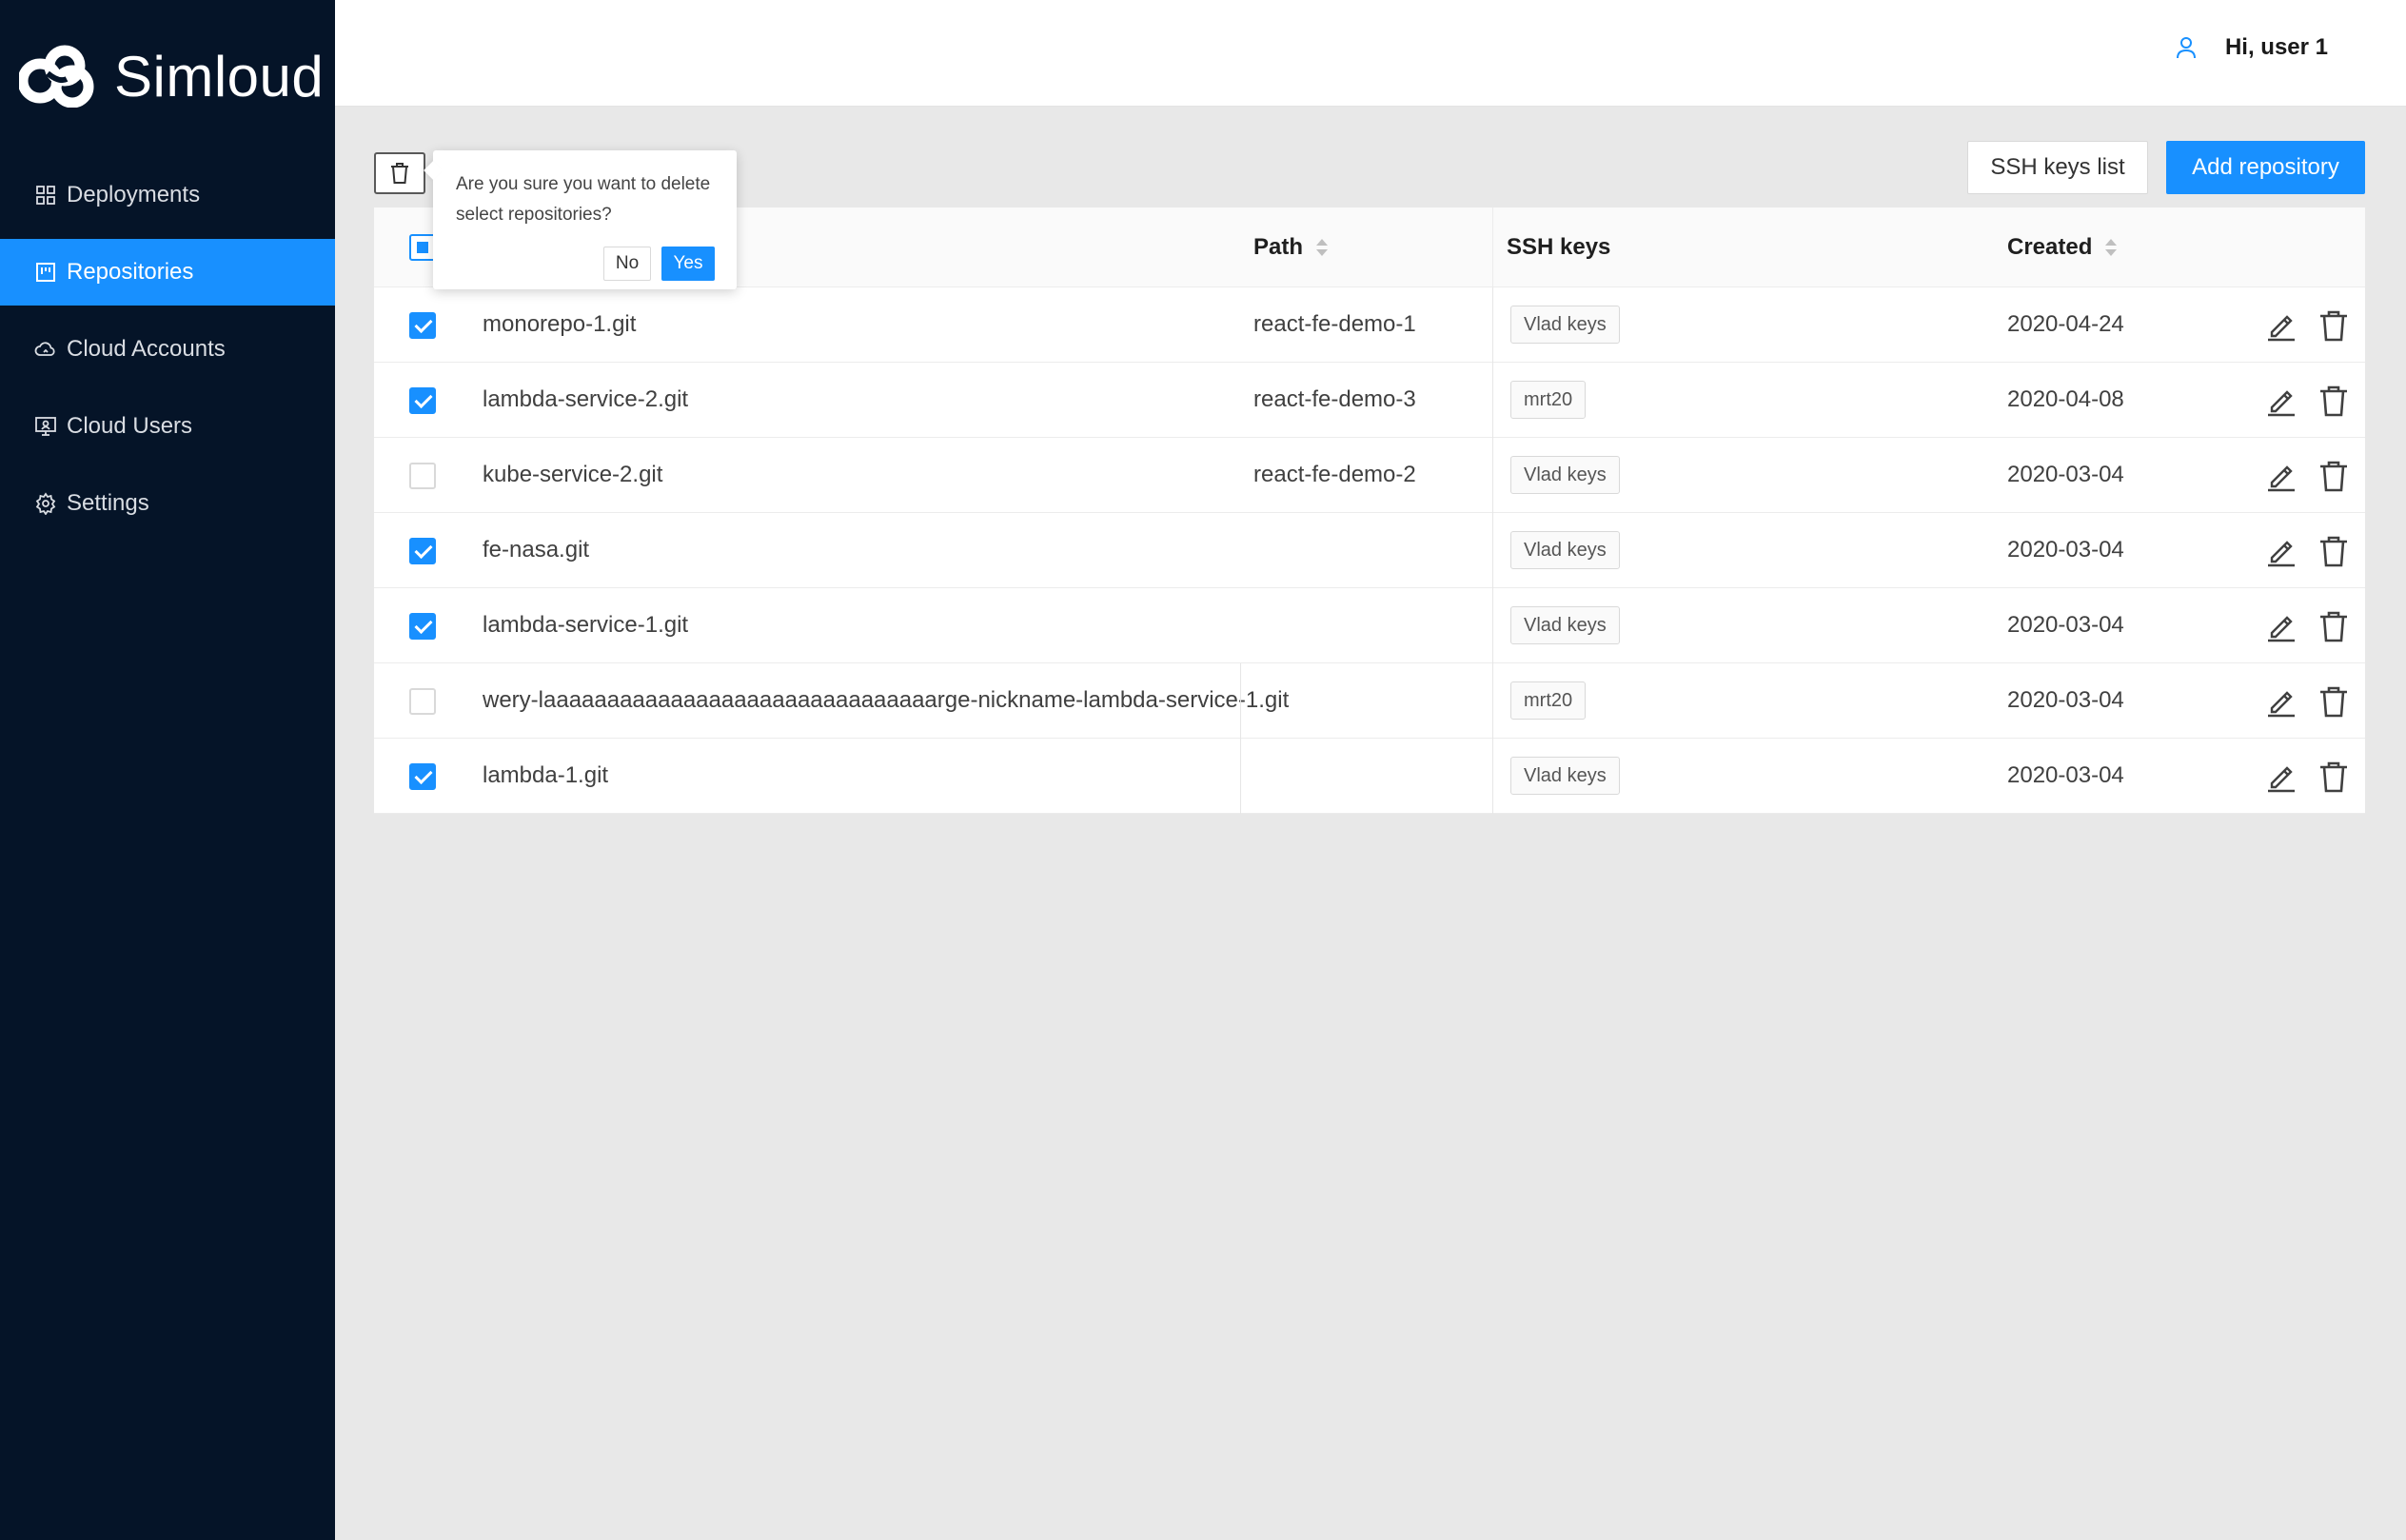 Image resolution: width=2406 pixels, height=1540 pixels. What do you see at coordinates (45, 503) in the screenshot?
I see `gear-icon` at bounding box center [45, 503].